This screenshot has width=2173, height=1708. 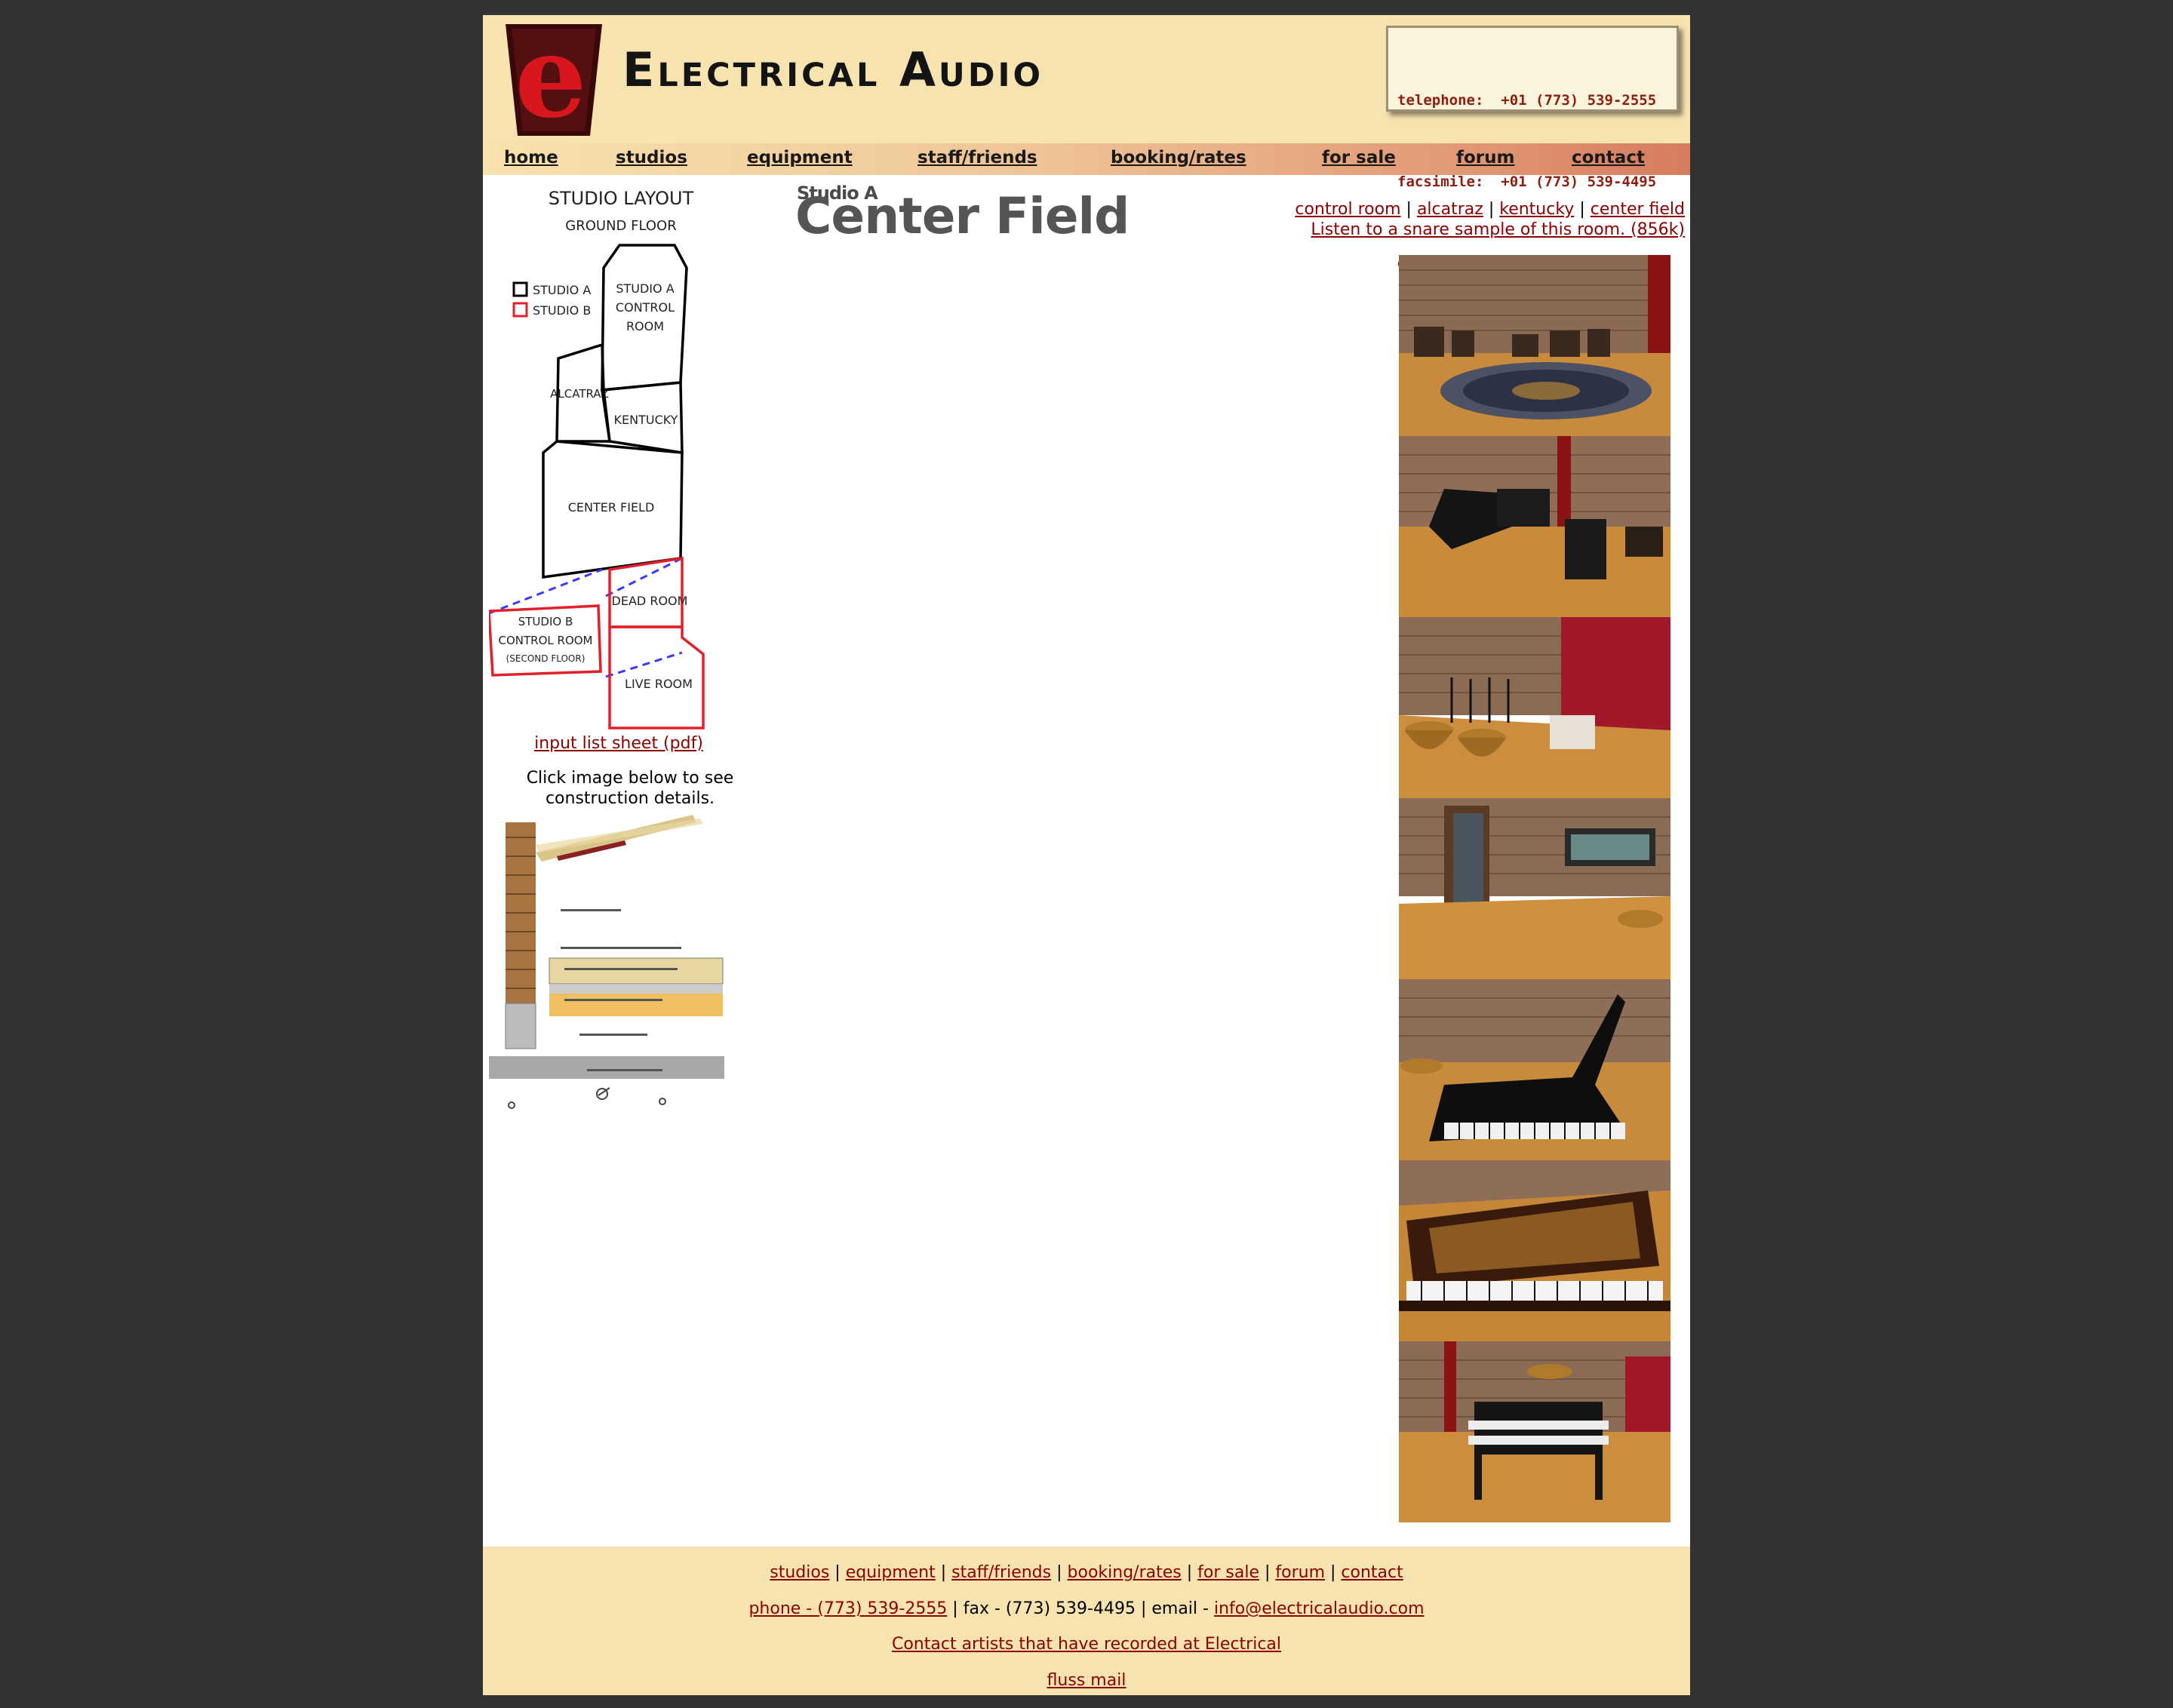 What do you see at coordinates (1486, 157) in the screenshot?
I see `nav-forum: forum` at bounding box center [1486, 157].